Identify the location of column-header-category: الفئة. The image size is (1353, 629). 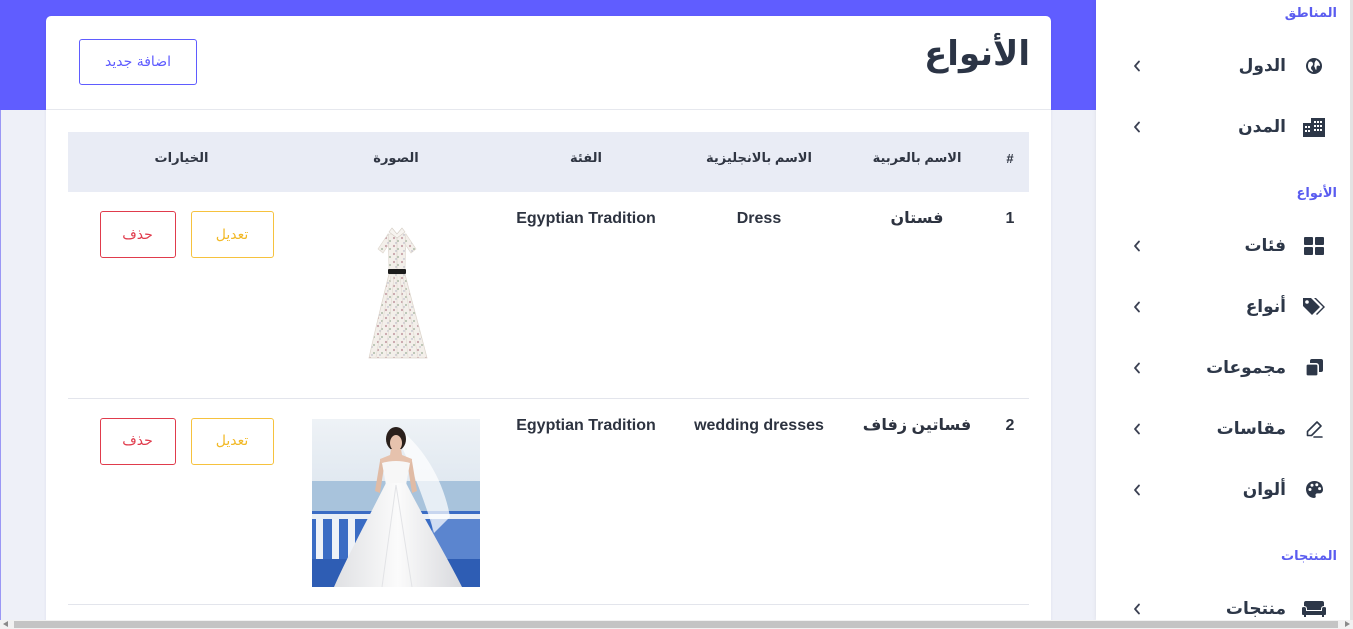
(586, 162).